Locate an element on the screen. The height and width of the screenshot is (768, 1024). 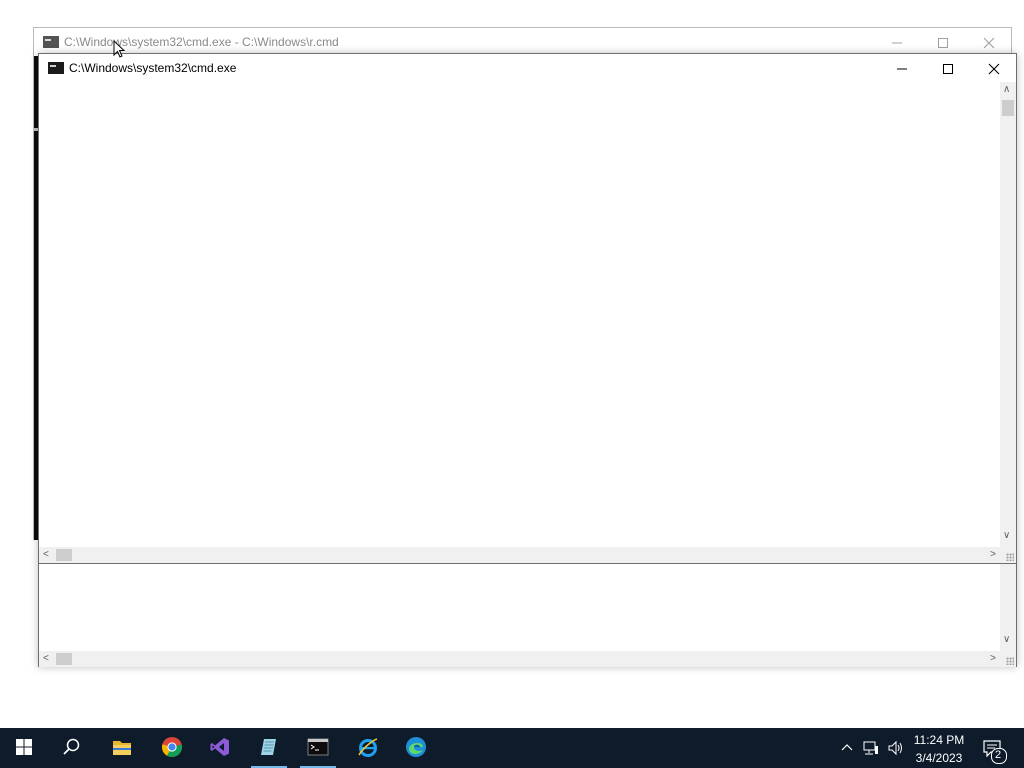
chrome-icon is located at coordinates (172, 747).